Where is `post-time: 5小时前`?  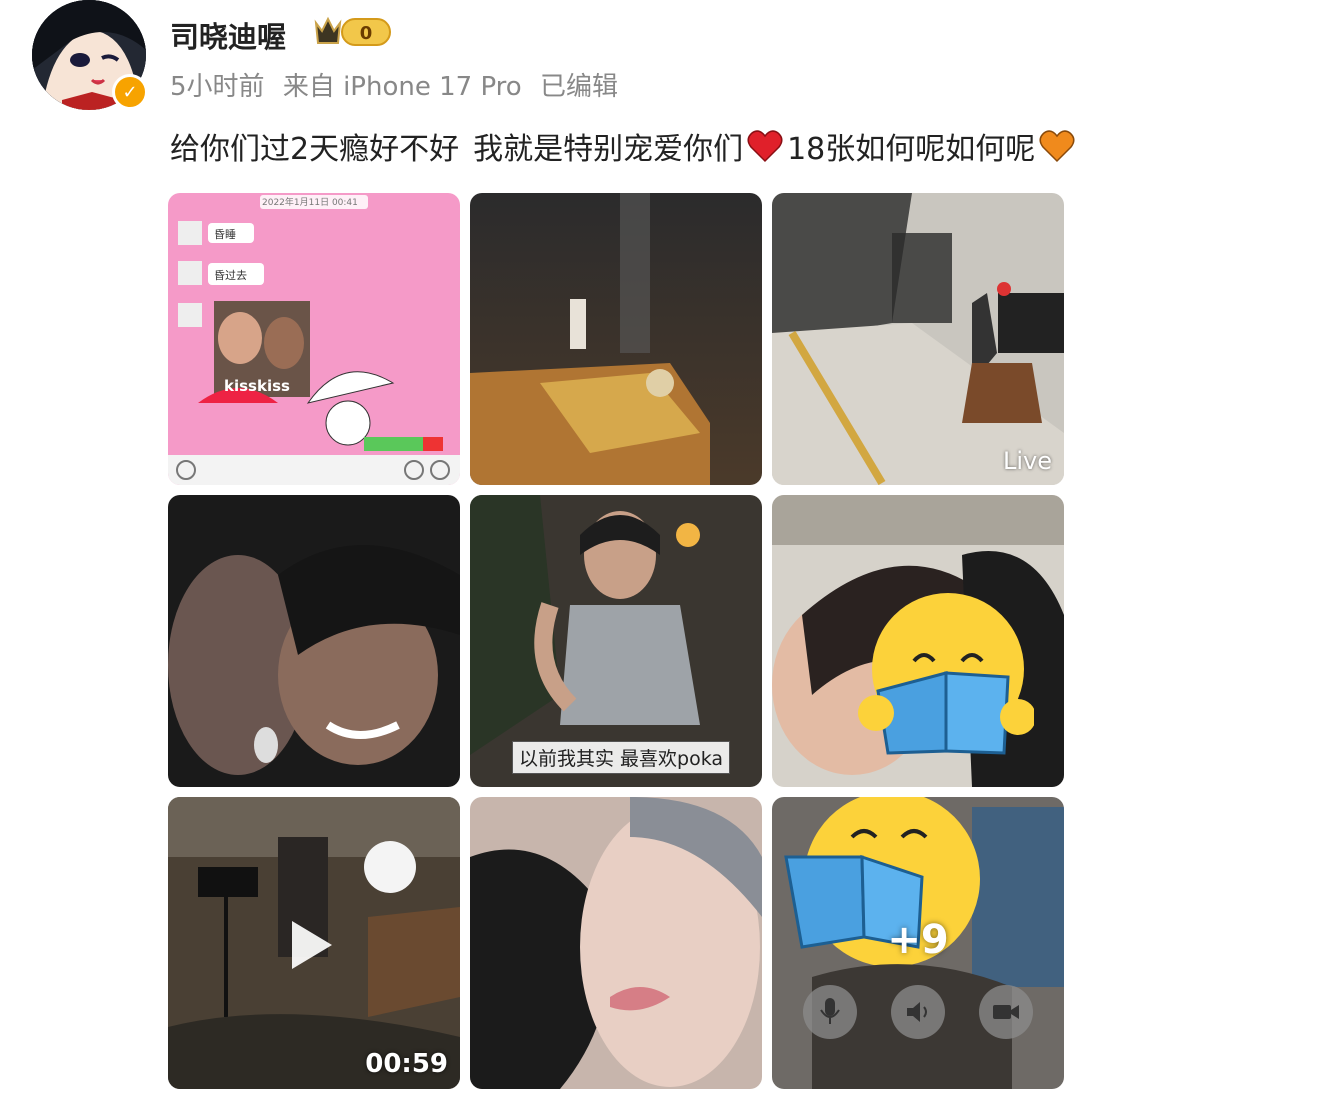
post-time: 5小时前 is located at coordinates (217, 87).